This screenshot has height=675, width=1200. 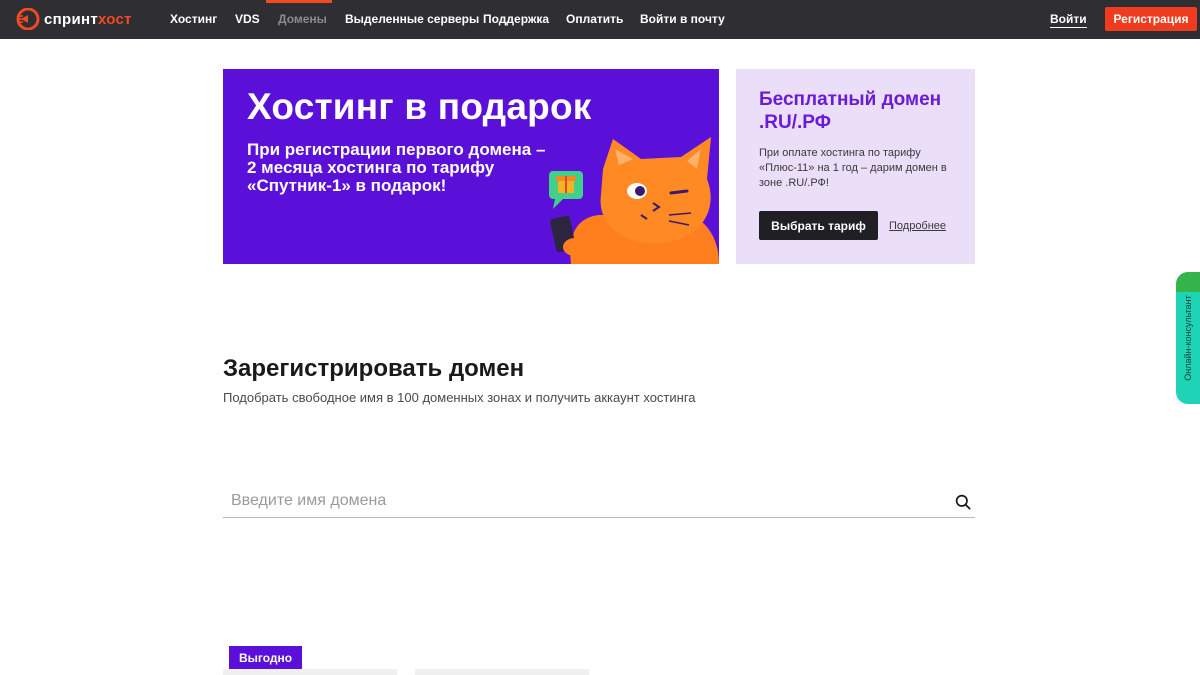 What do you see at coordinates (71, 19) in the screenshot?
I see `logo-text-part1: спринт` at bounding box center [71, 19].